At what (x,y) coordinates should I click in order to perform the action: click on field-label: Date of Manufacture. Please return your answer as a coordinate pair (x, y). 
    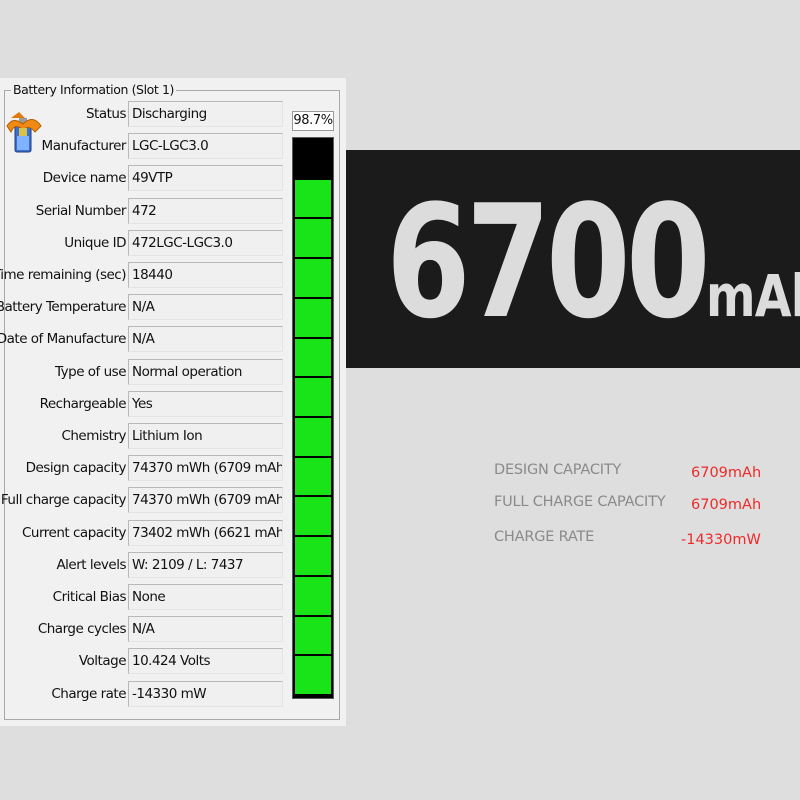
    Looking at the image, I should click on (63, 339).